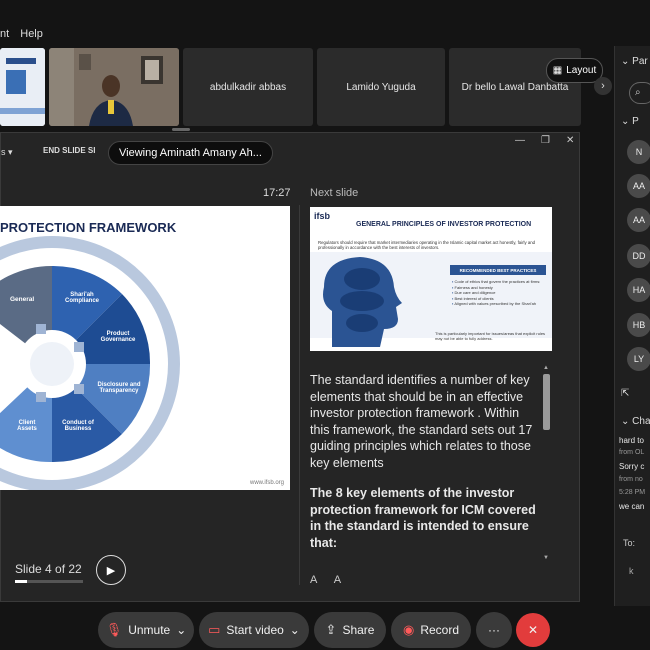 The width and height of the screenshot is (650, 650). I want to click on menu-bar: nt Help, so click(25, 36).